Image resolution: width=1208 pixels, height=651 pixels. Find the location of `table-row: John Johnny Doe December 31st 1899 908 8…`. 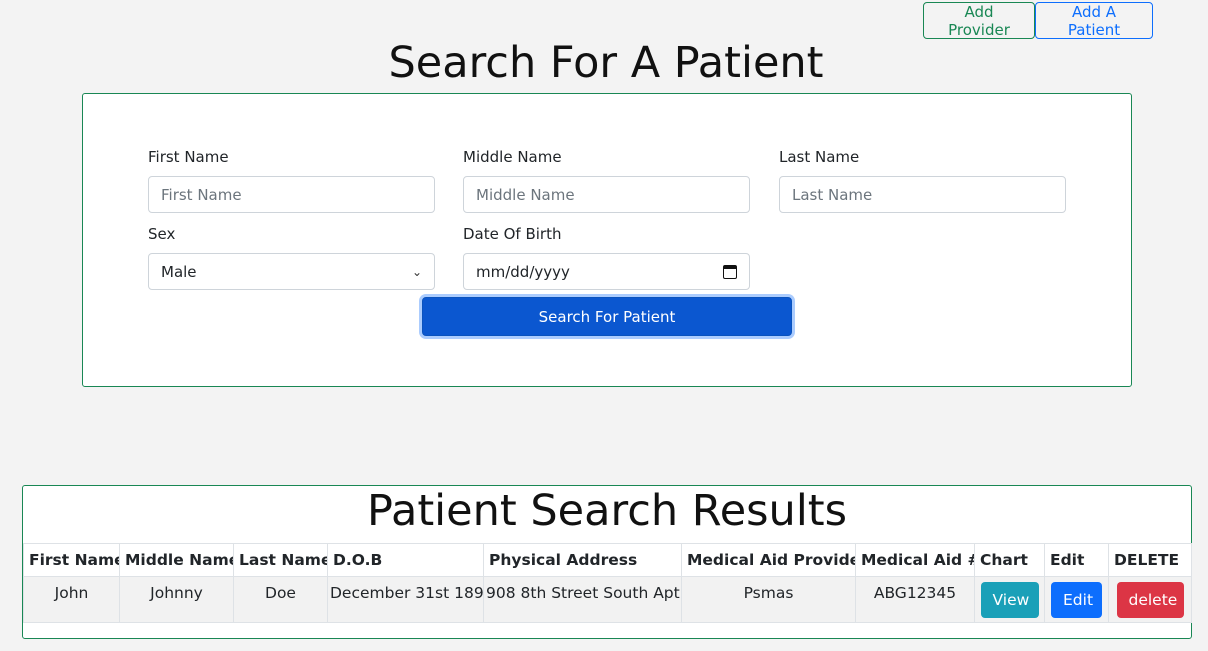

table-row: John Johnny Doe December 31st 1899 908 8… is located at coordinates (607, 599).